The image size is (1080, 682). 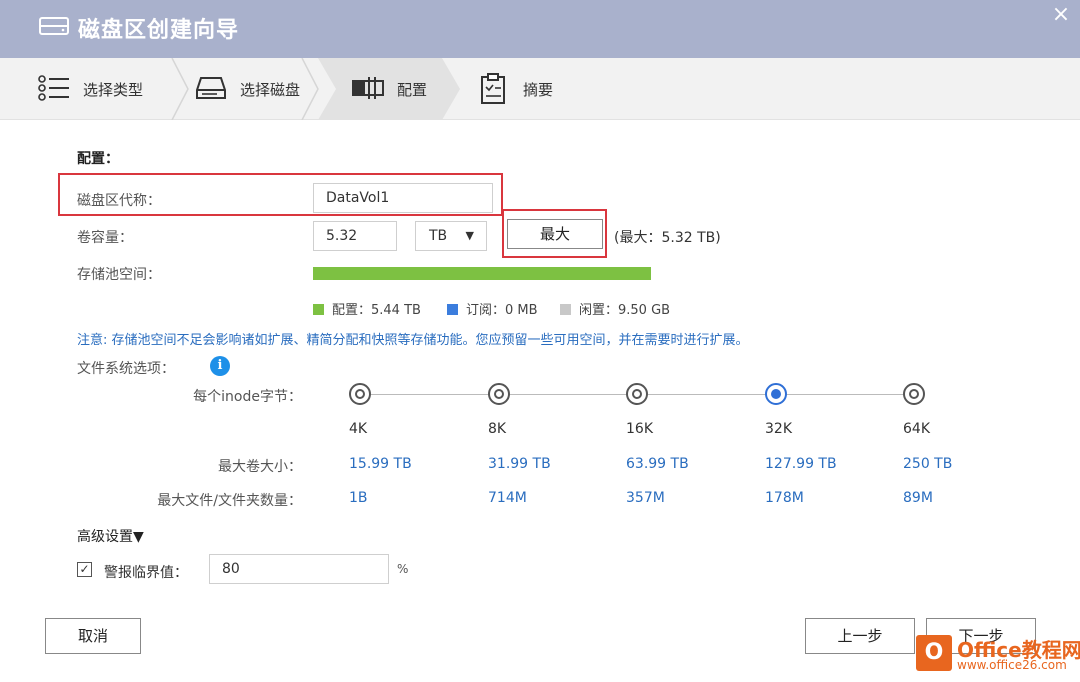 What do you see at coordinates (159, 30) in the screenshot?
I see `wizard-title: 磁盘区创建向导` at bounding box center [159, 30].